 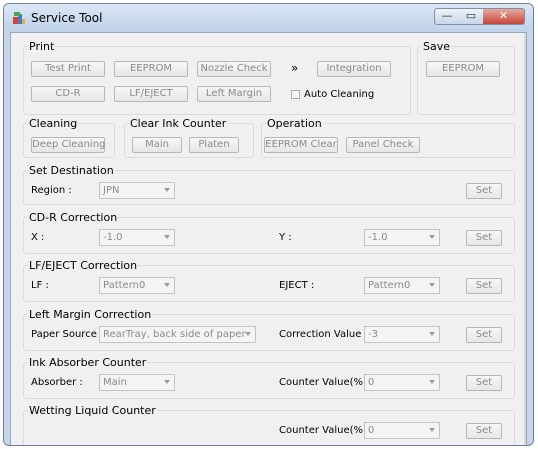 I want to click on lf-label: LF :, so click(x=40, y=285).